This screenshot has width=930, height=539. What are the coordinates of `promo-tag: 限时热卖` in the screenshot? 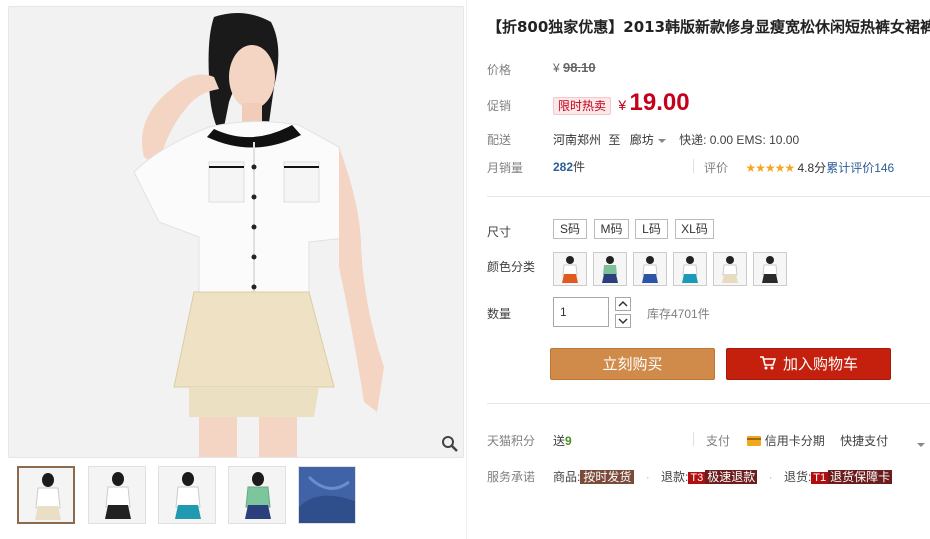 It's located at (582, 106).